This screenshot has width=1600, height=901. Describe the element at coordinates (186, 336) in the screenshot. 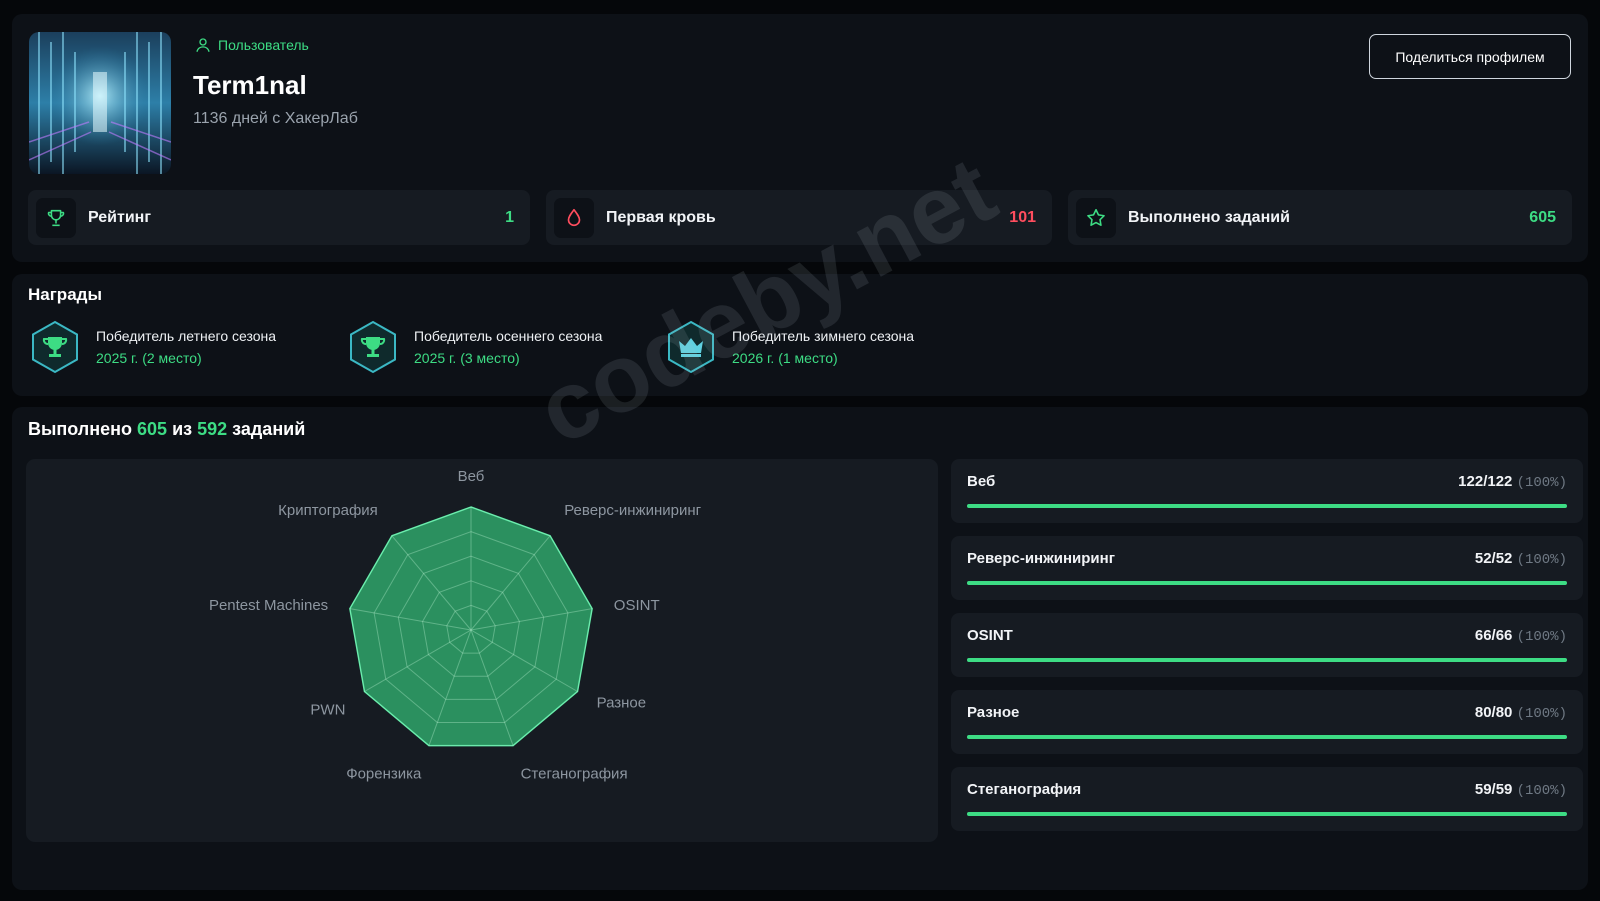

I see `award-title: Победитель летнего сезона` at that location.